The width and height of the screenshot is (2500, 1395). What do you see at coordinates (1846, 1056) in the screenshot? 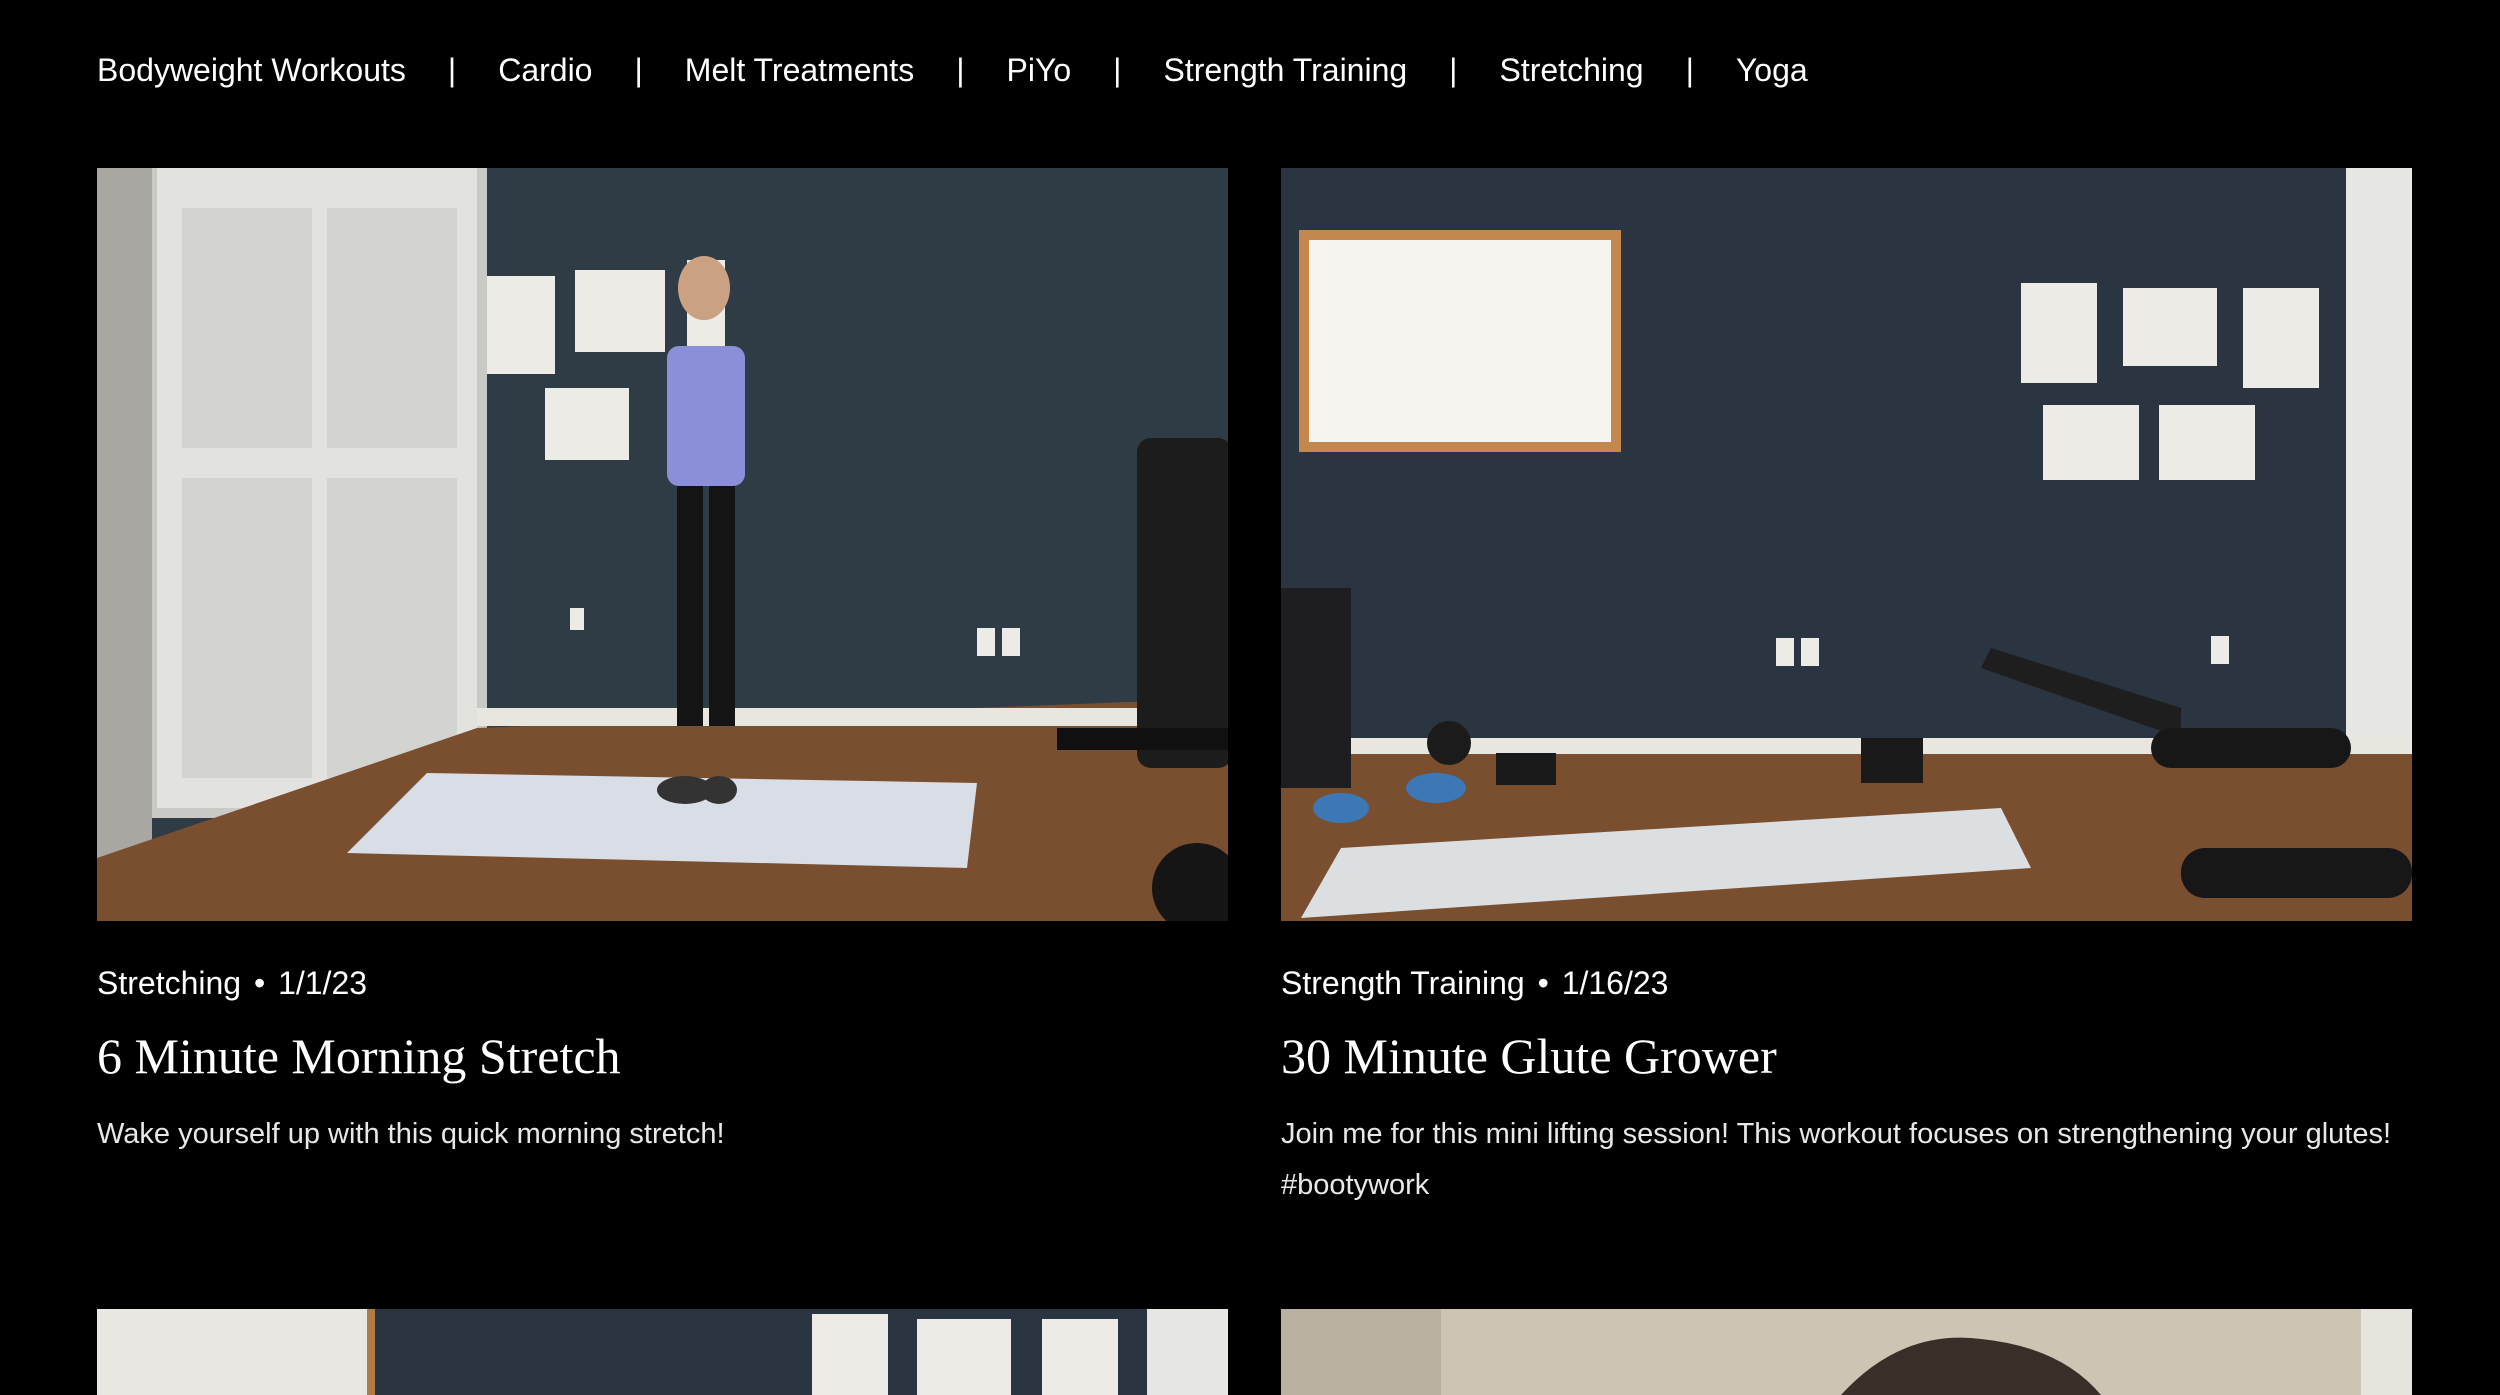
I see `post-title: 30 Minute Glute Grower` at bounding box center [1846, 1056].